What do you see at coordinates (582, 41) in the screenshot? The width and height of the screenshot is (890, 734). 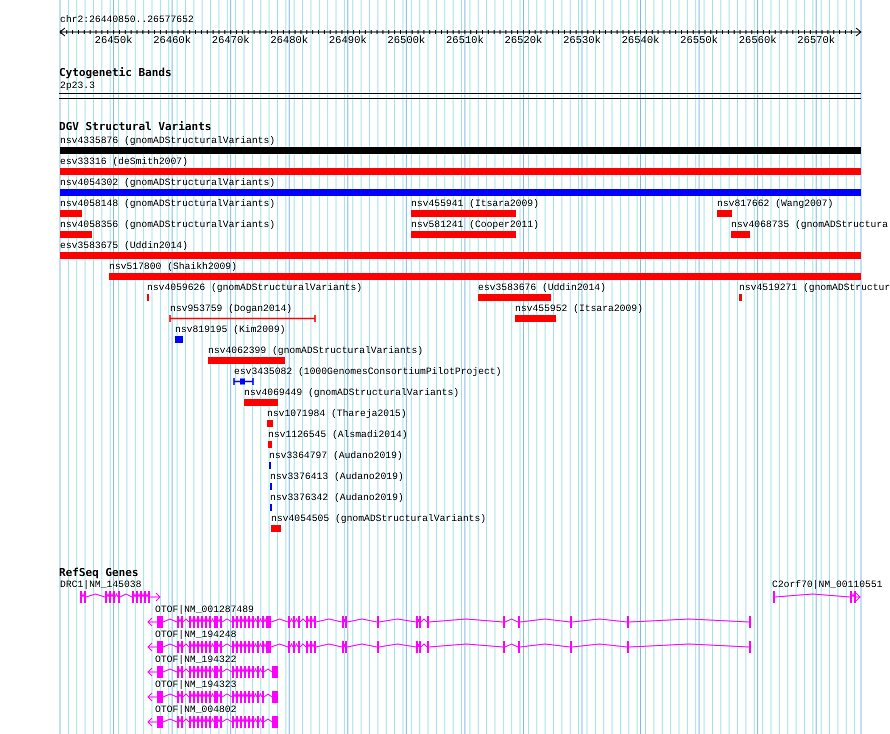 I see `tick-label: 26530k` at bounding box center [582, 41].